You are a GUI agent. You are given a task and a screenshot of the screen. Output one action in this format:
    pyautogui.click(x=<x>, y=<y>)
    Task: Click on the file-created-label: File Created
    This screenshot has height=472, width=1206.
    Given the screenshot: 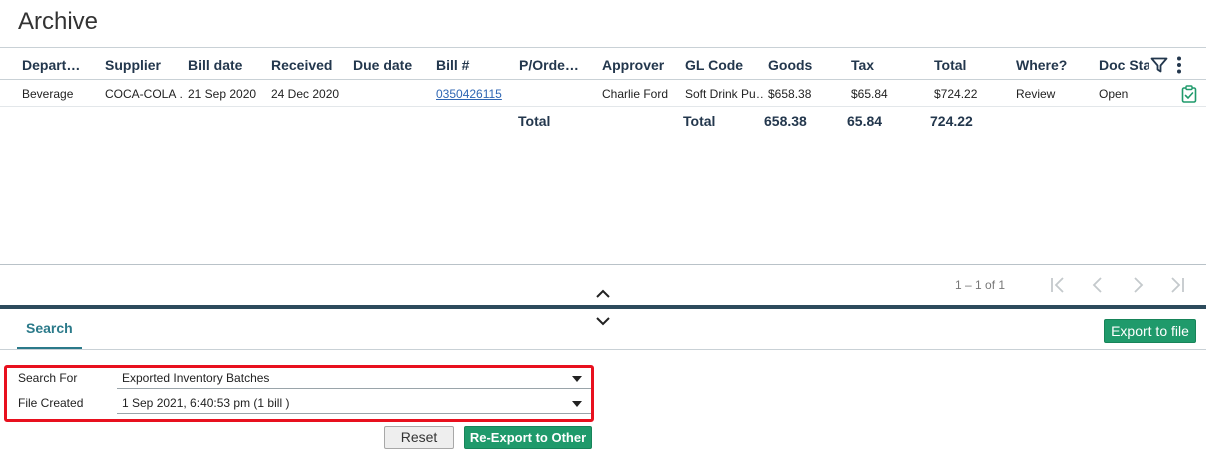 What is the action you would take?
    pyautogui.click(x=51, y=403)
    